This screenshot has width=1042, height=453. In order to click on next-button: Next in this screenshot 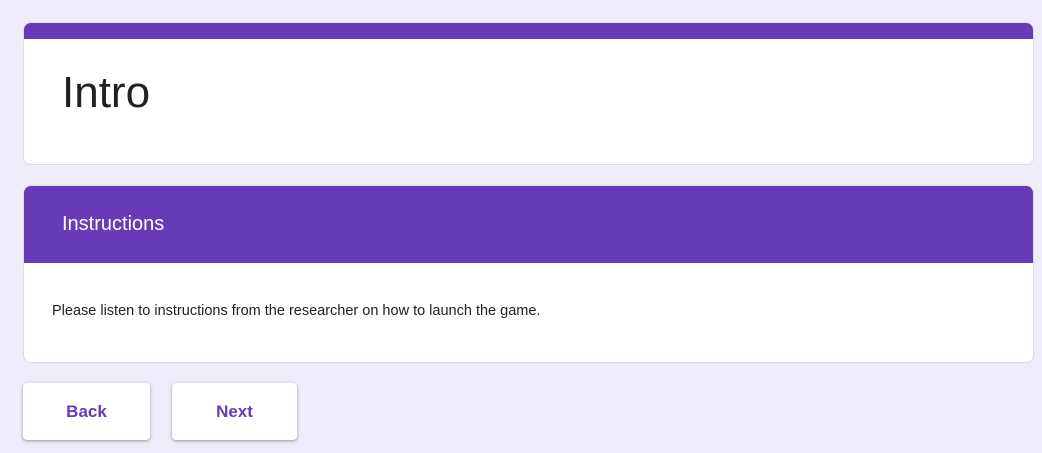, I will do `click(234, 411)`.